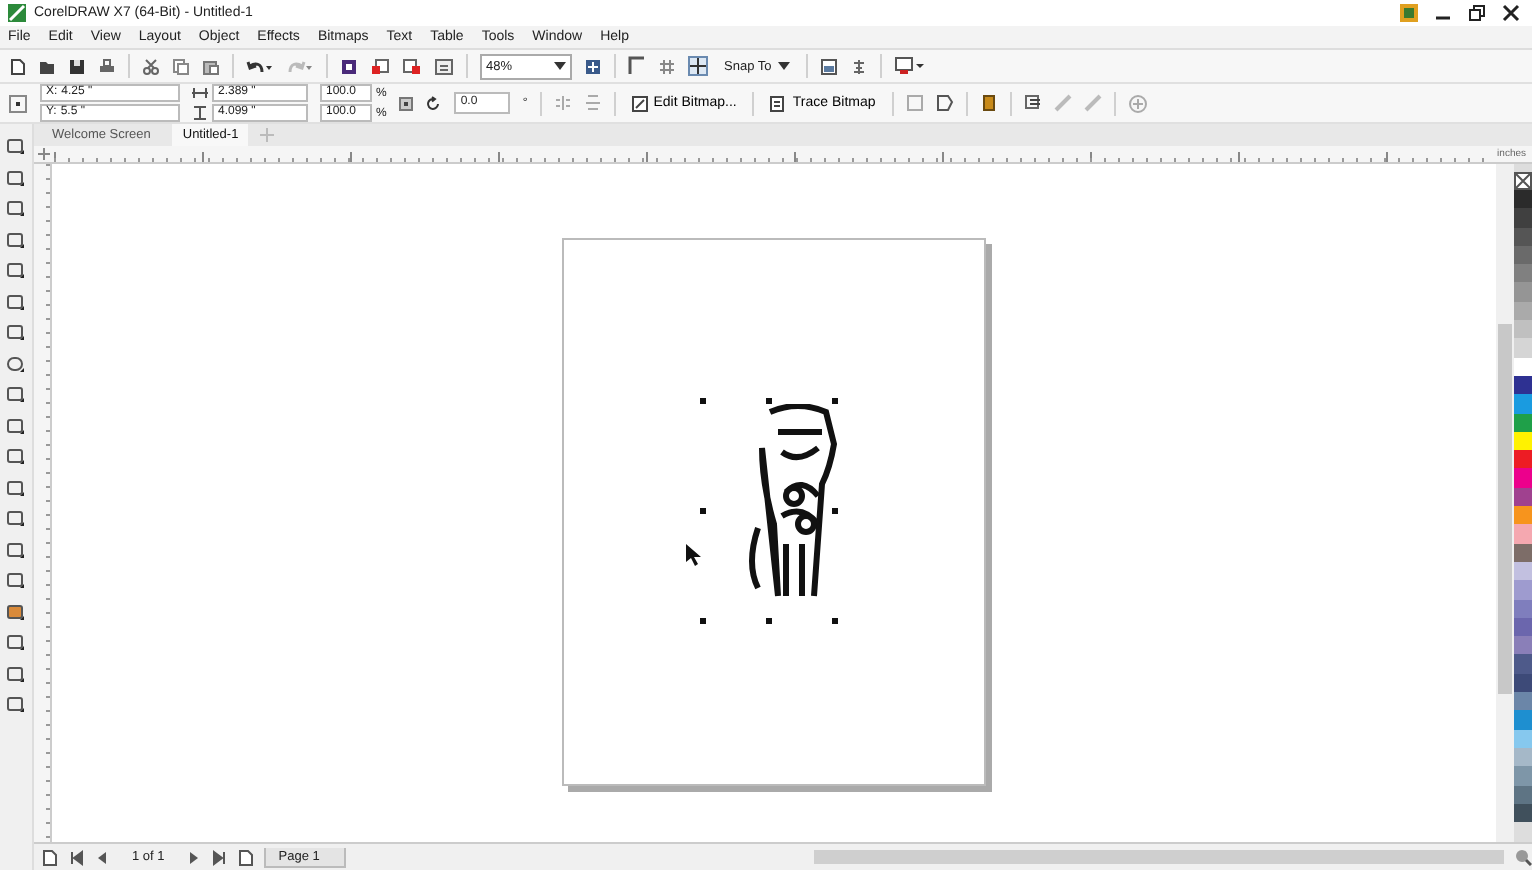  What do you see at coordinates (1523, 181) in the screenshot?
I see `no-color-swatch-icon` at bounding box center [1523, 181].